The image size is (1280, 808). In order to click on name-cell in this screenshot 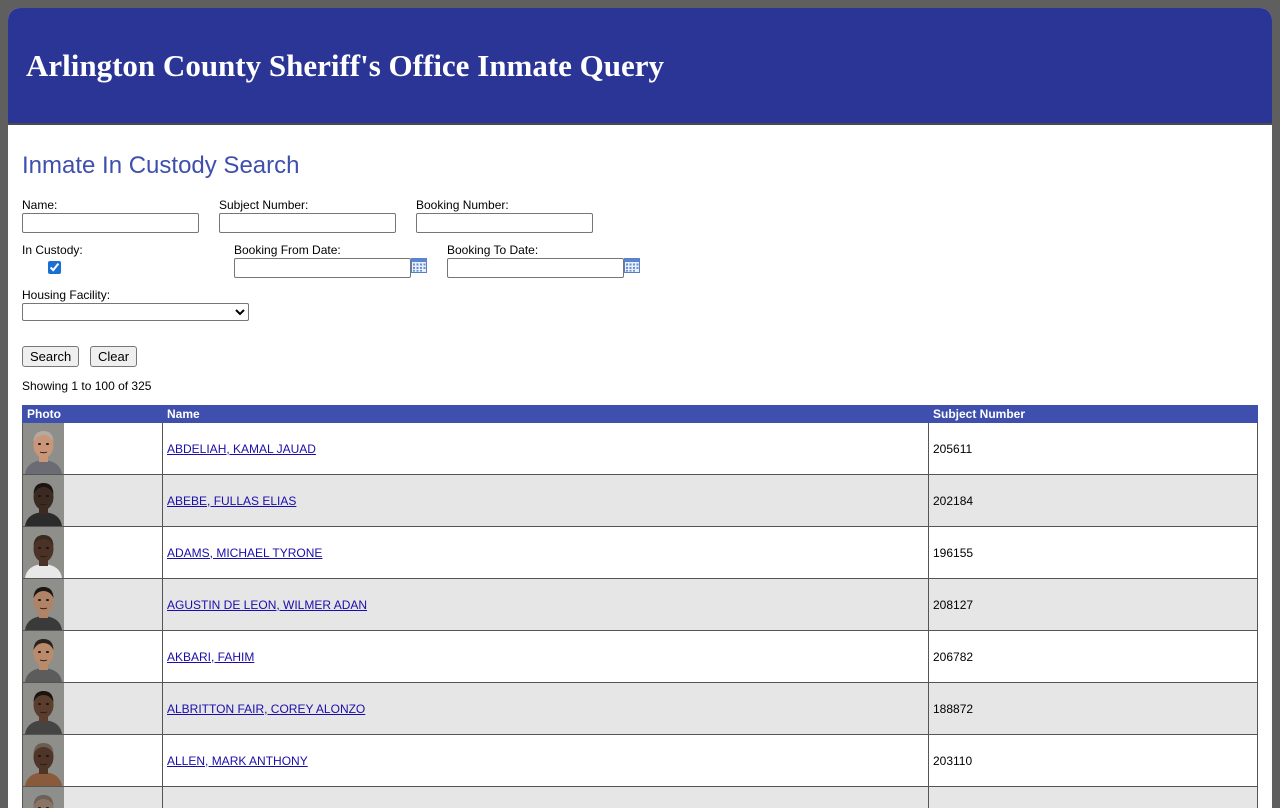, I will do `click(546, 797)`.